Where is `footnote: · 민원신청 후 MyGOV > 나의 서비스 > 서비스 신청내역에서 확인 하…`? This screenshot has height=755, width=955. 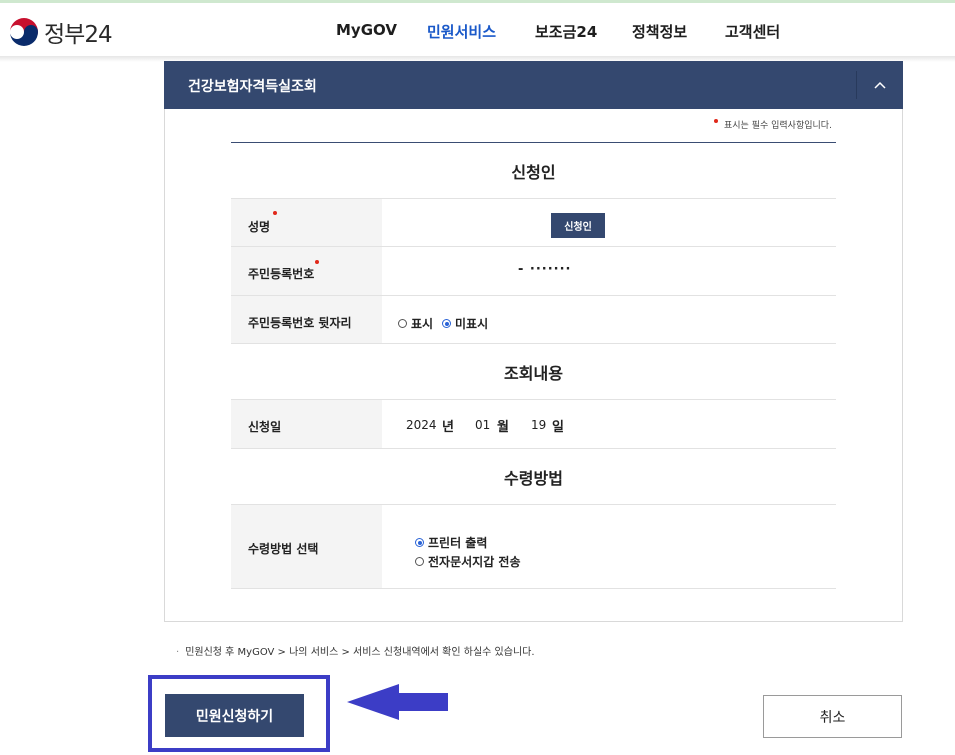 footnote: · 민원신청 후 MyGOV > 나의 서비스 > 서비스 신청내역에서 확인 하… is located at coordinates (355, 650).